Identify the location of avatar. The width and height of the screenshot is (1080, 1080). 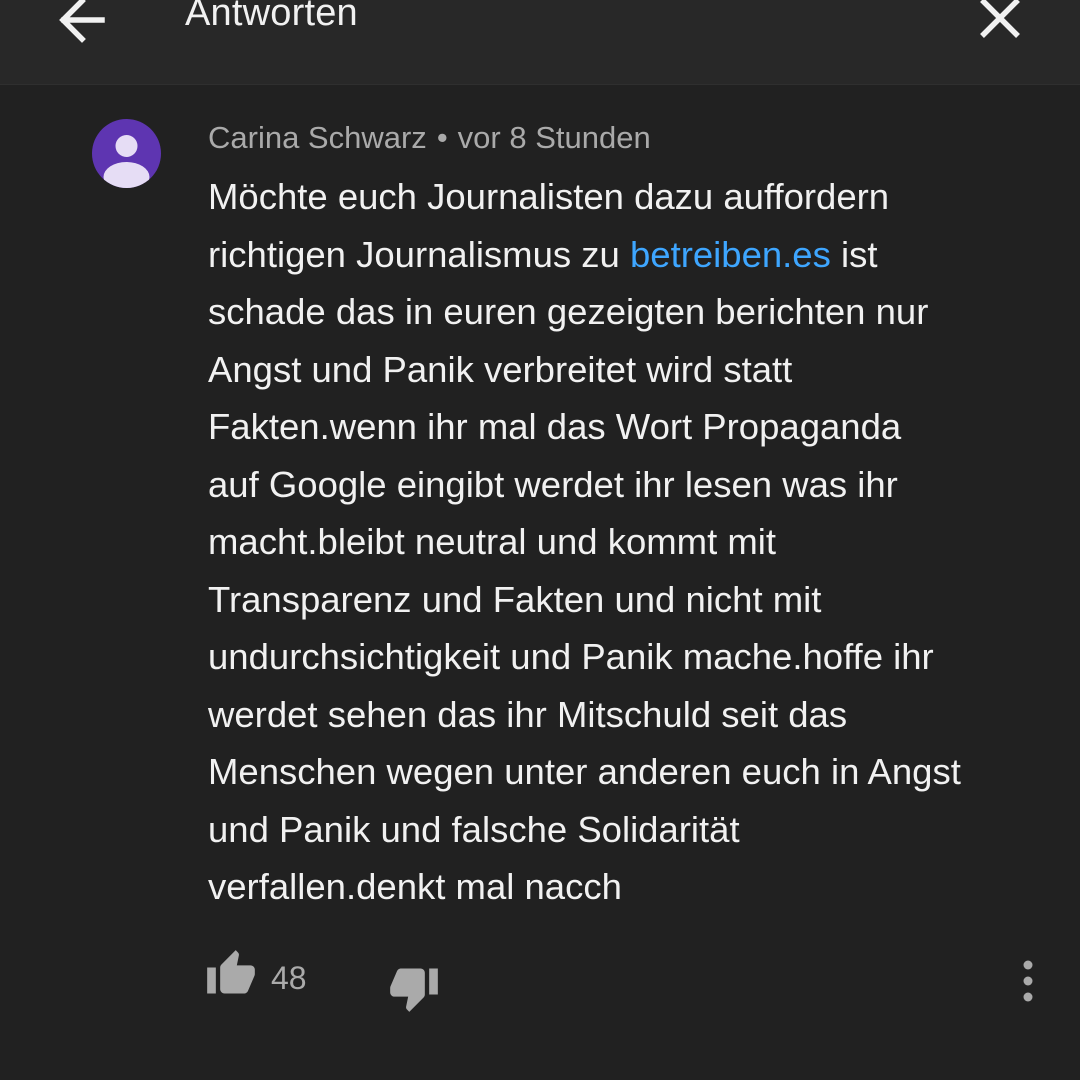
(126, 153).